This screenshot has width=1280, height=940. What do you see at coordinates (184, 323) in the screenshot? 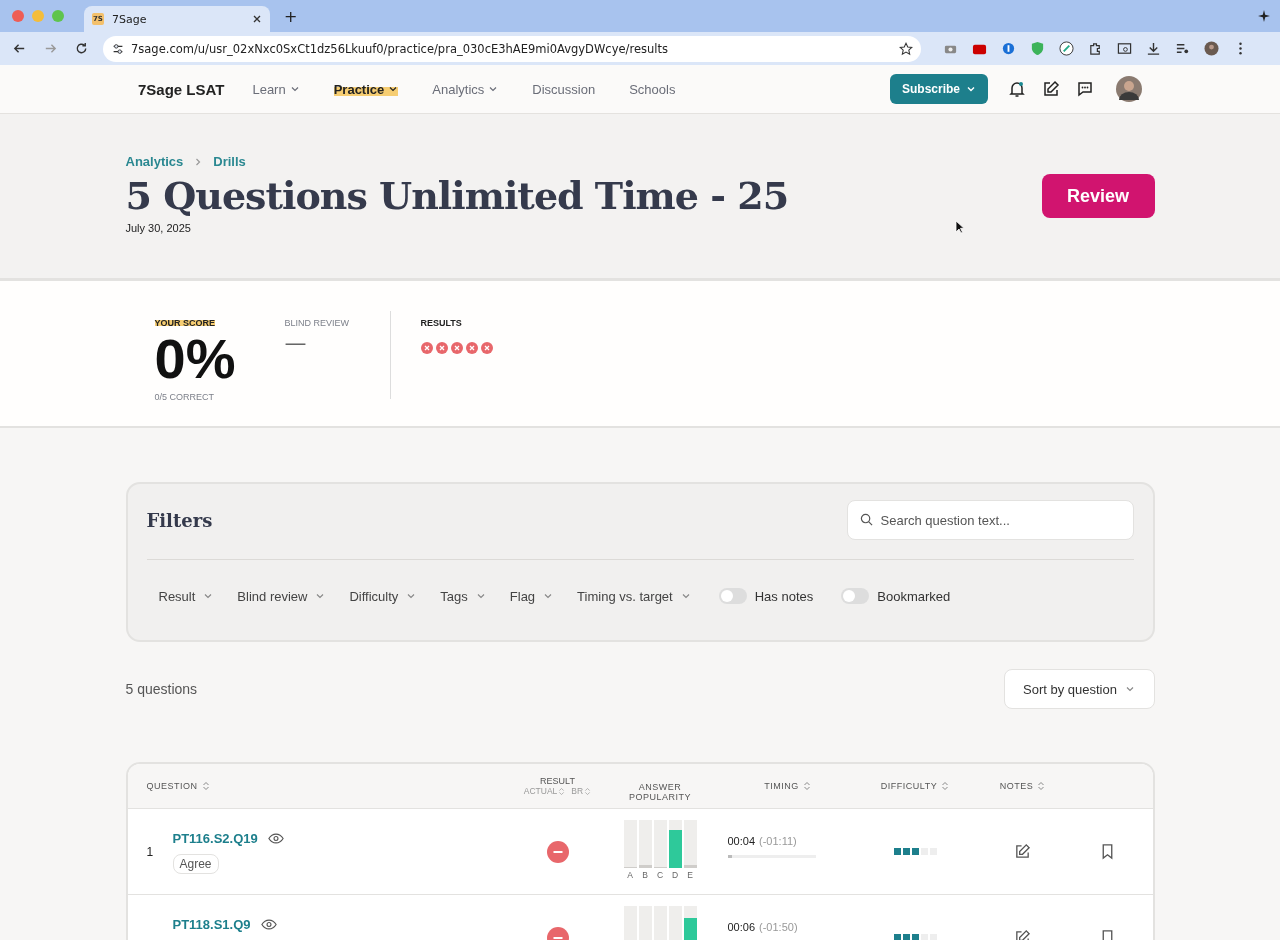
I see `score-label: YOUR SCORE` at bounding box center [184, 323].